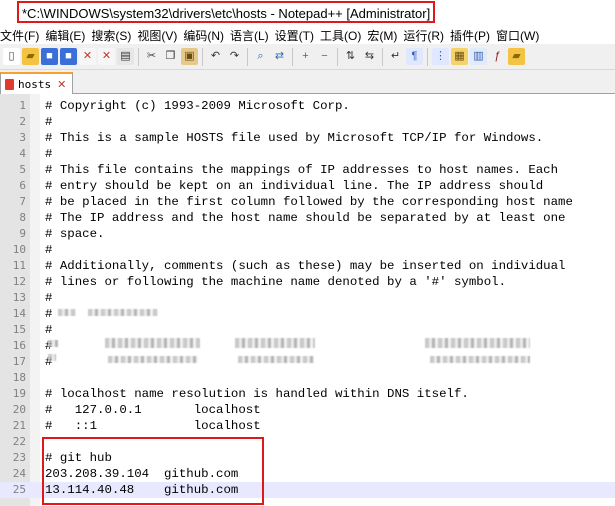  I want to click on sync-vertical-icon: ⇅, so click(350, 56).